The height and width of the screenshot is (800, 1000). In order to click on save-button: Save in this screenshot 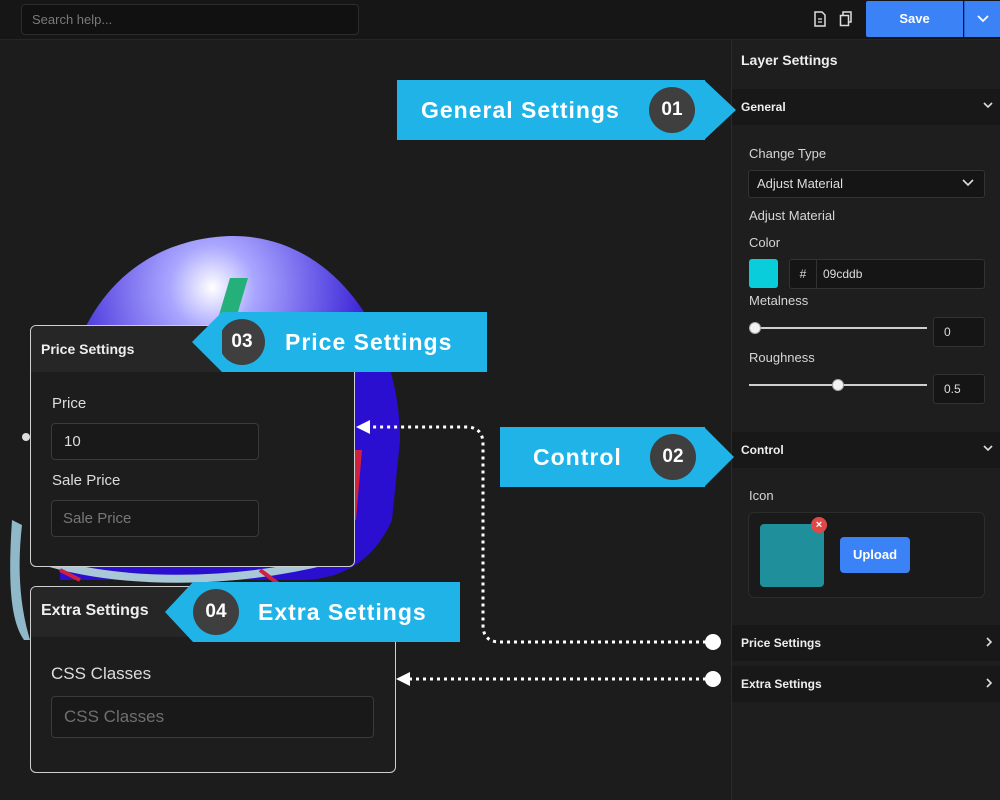, I will do `click(914, 19)`.